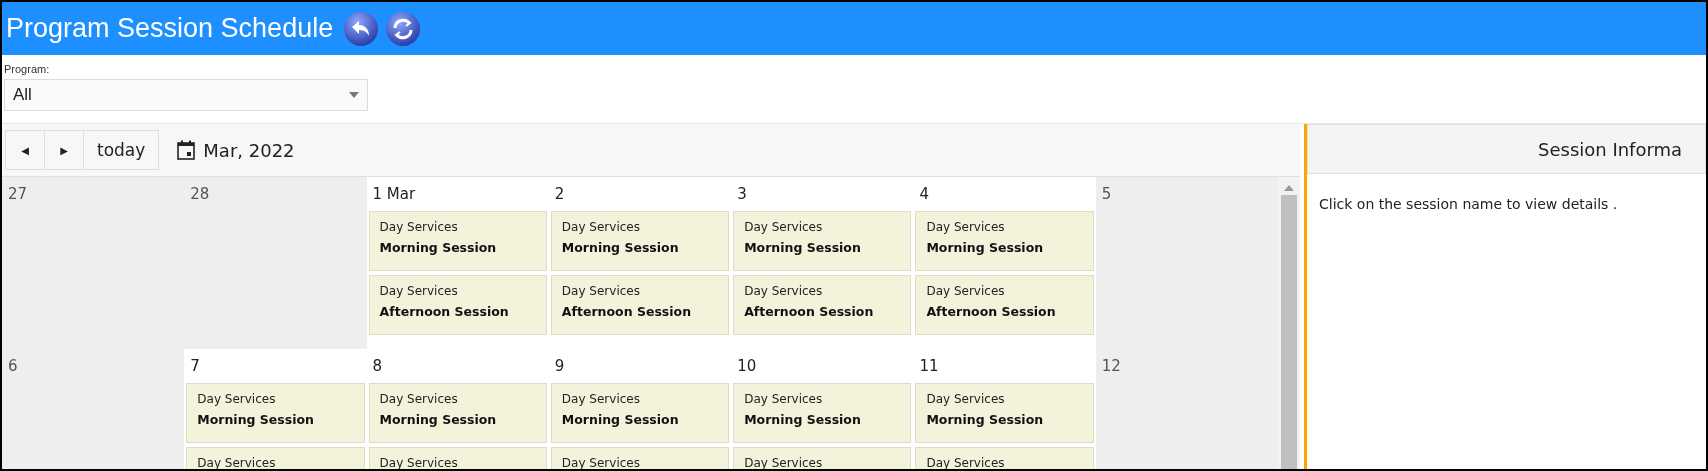 This screenshot has width=1708, height=471. What do you see at coordinates (27, 69) in the screenshot?
I see `program-label: Program:` at bounding box center [27, 69].